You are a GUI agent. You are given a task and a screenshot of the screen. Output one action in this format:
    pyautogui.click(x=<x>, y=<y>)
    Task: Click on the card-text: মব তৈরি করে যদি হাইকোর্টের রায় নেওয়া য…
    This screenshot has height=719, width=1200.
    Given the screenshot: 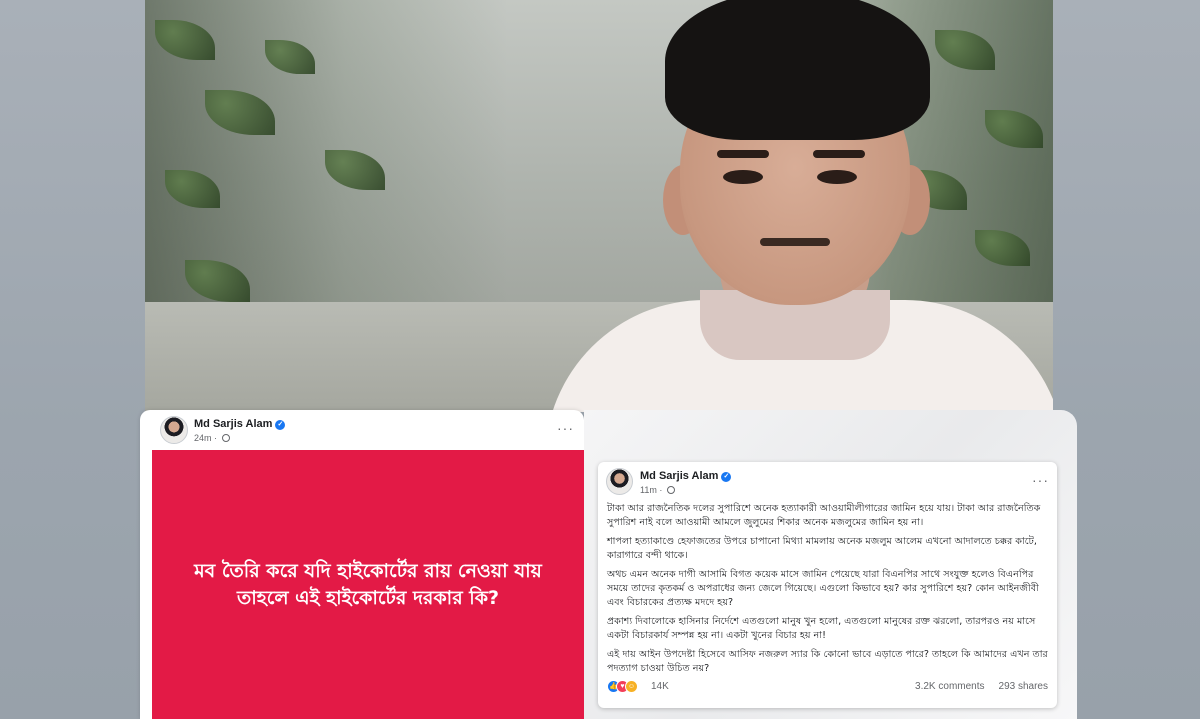 What is the action you would take?
    pyautogui.click(x=368, y=584)
    